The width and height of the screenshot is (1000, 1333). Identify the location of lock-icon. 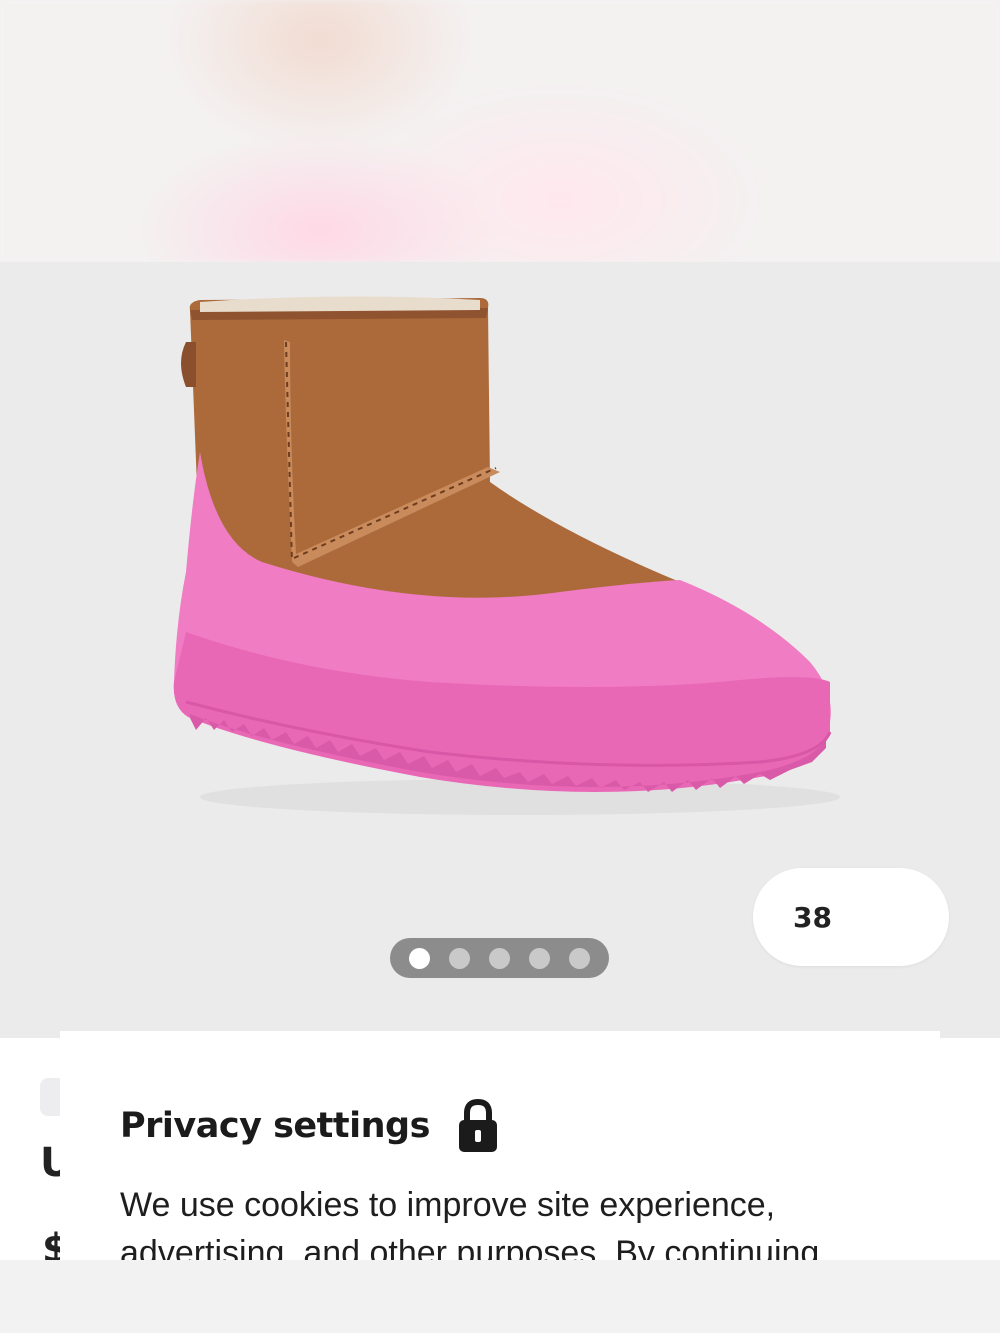
(477, 1125).